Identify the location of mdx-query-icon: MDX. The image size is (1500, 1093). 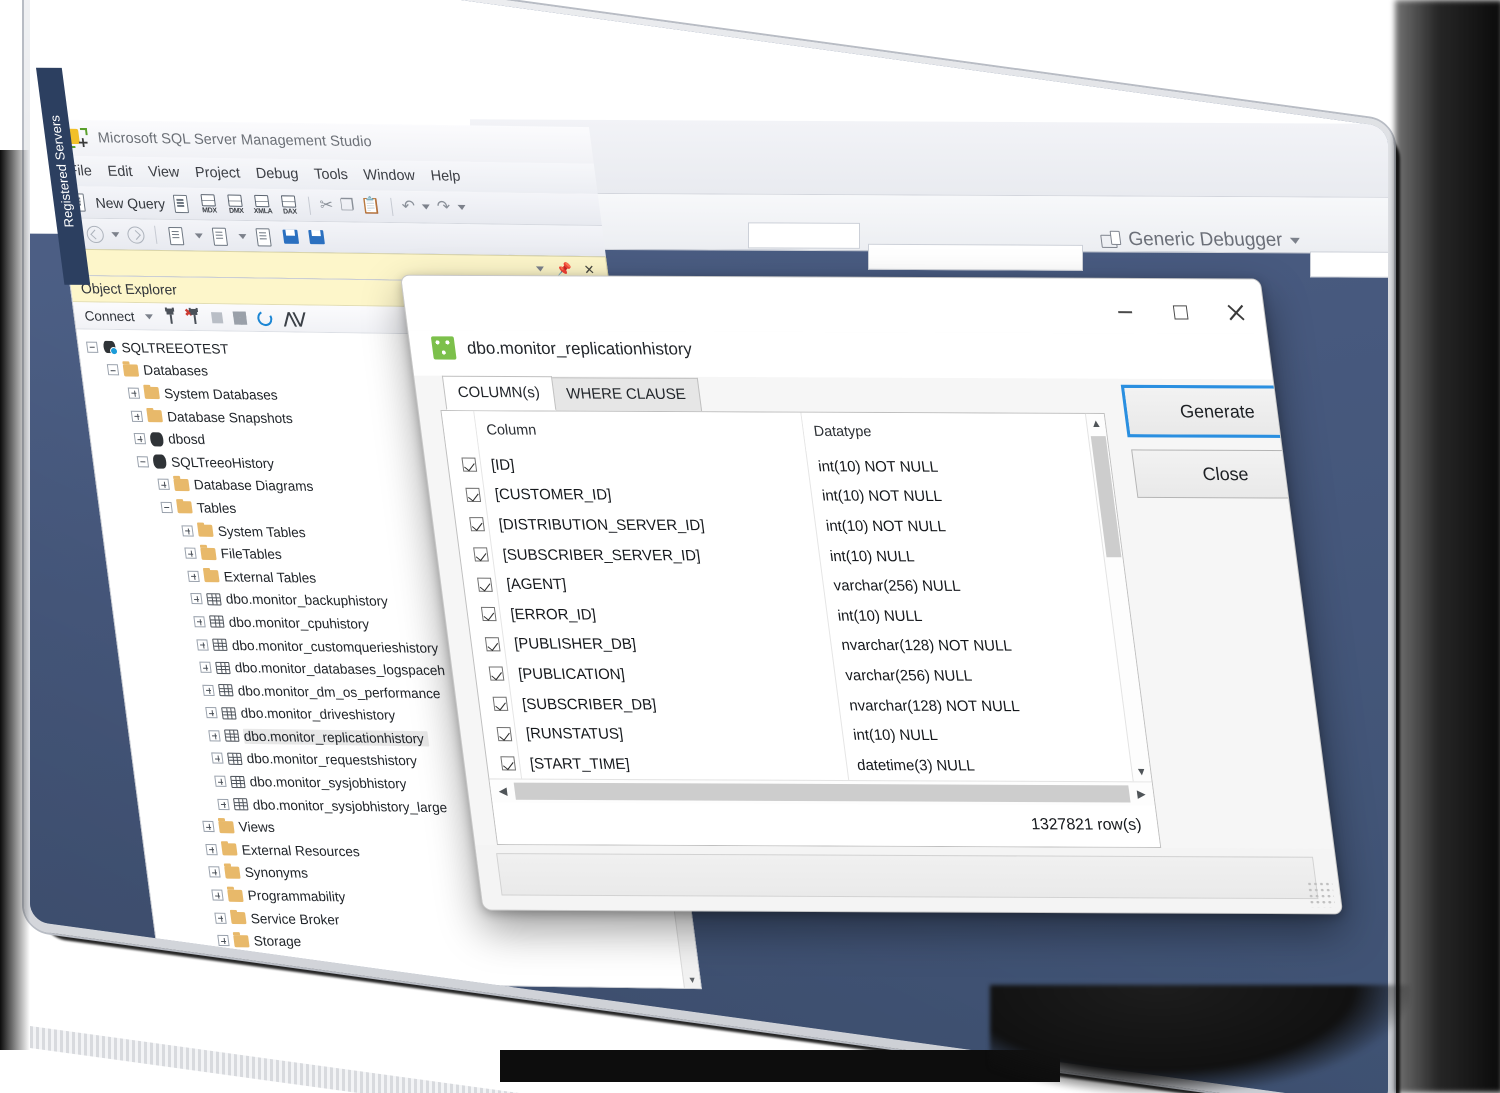
(209, 204).